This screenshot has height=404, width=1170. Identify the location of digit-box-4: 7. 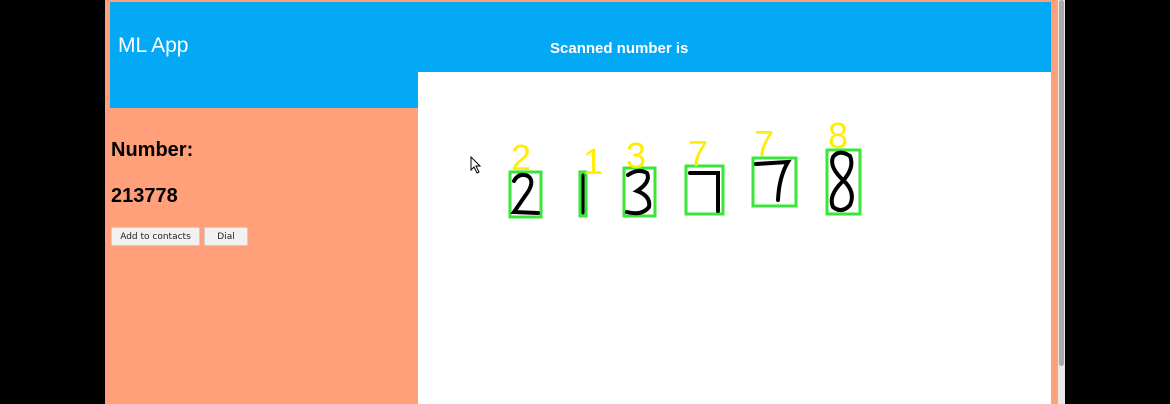
(704, 174).